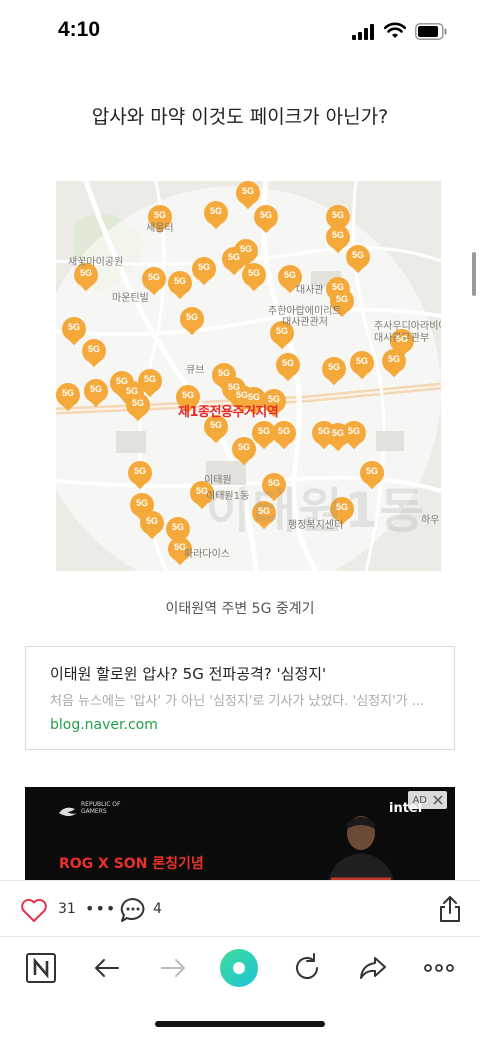  What do you see at coordinates (130, 298) in the screenshot?
I see `map-place-label: 마운틴빌` at bounding box center [130, 298].